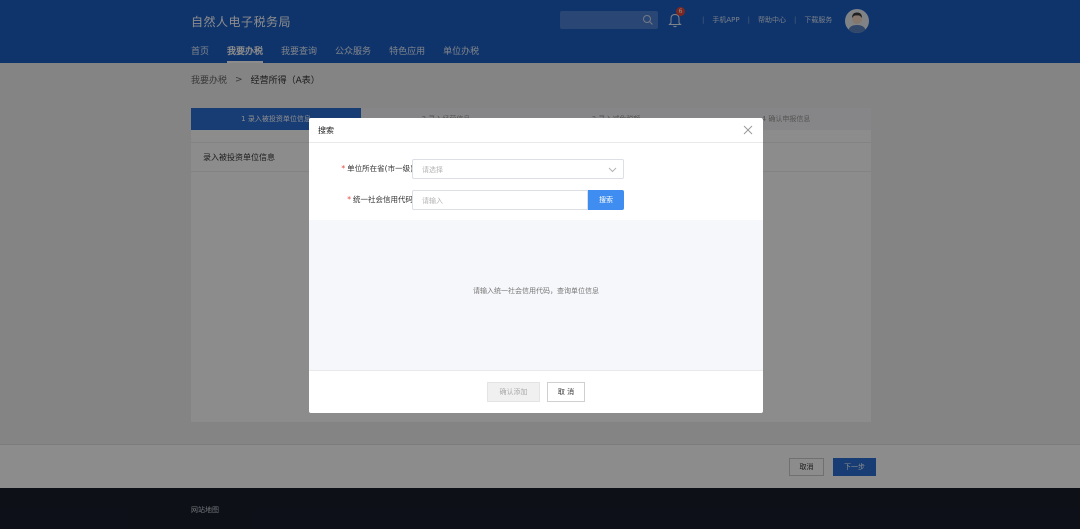 Image resolution: width=1080 pixels, height=529 pixels. What do you see at coordinates (536, 130) in the screenshot?
I see `dialog-header: 搜索` at bounding box center [536, 130].